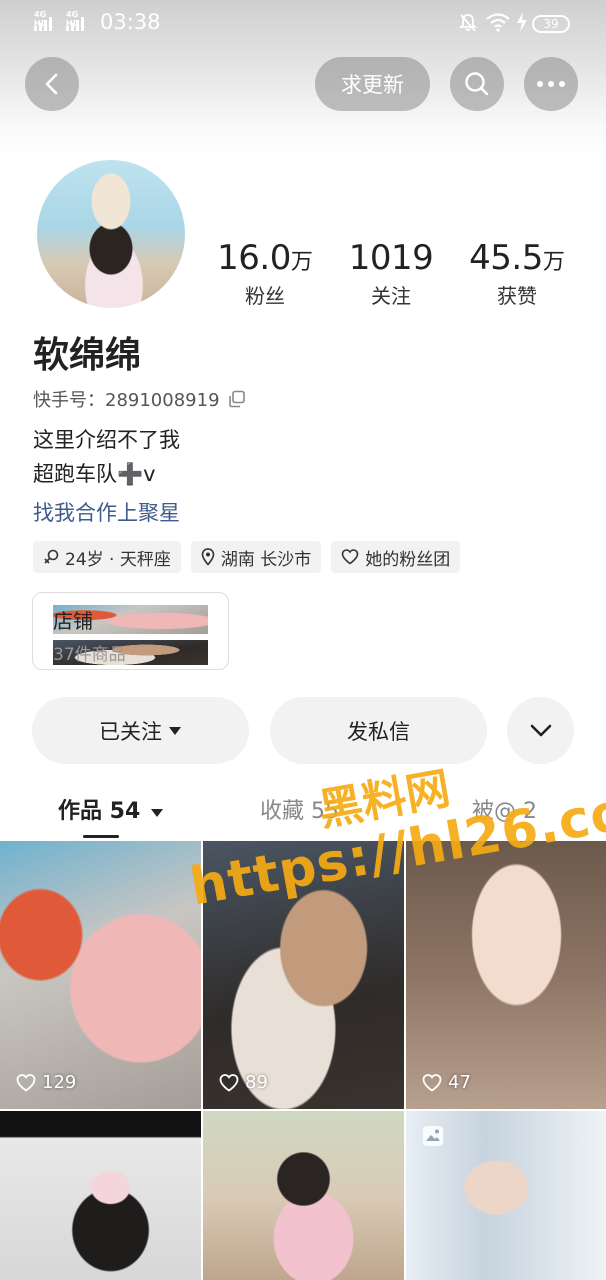  Describe the element at coordinates (459, 1082) in the screenshot. I see `video-likes-count: 47` at that location.